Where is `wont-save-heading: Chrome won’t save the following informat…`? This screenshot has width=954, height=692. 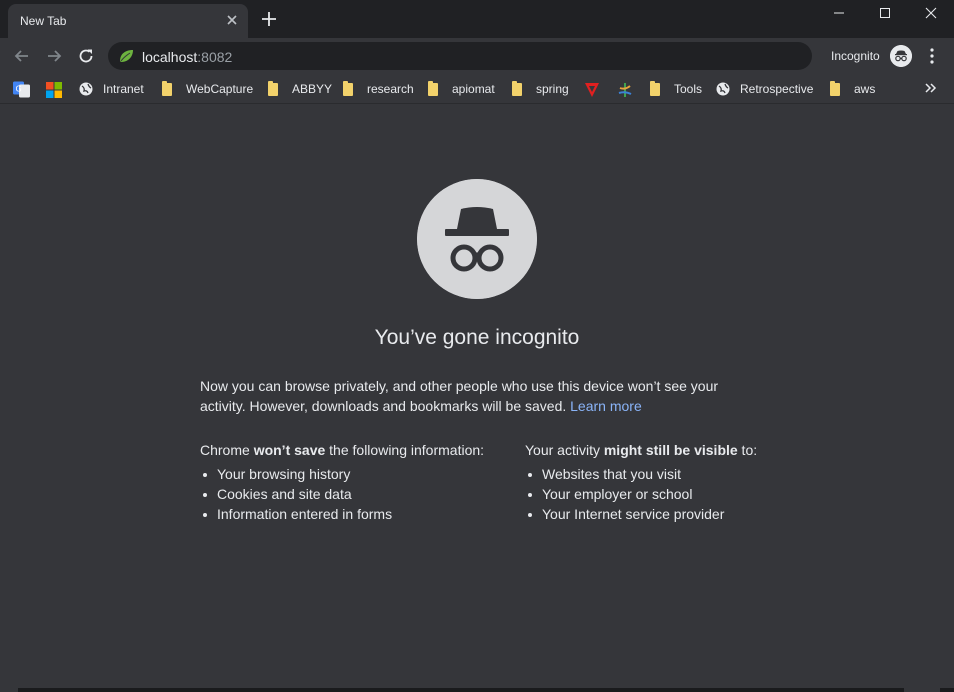
wont-save-heading: Chrome won’t save the following informat… is located at coordinates (342, 450).